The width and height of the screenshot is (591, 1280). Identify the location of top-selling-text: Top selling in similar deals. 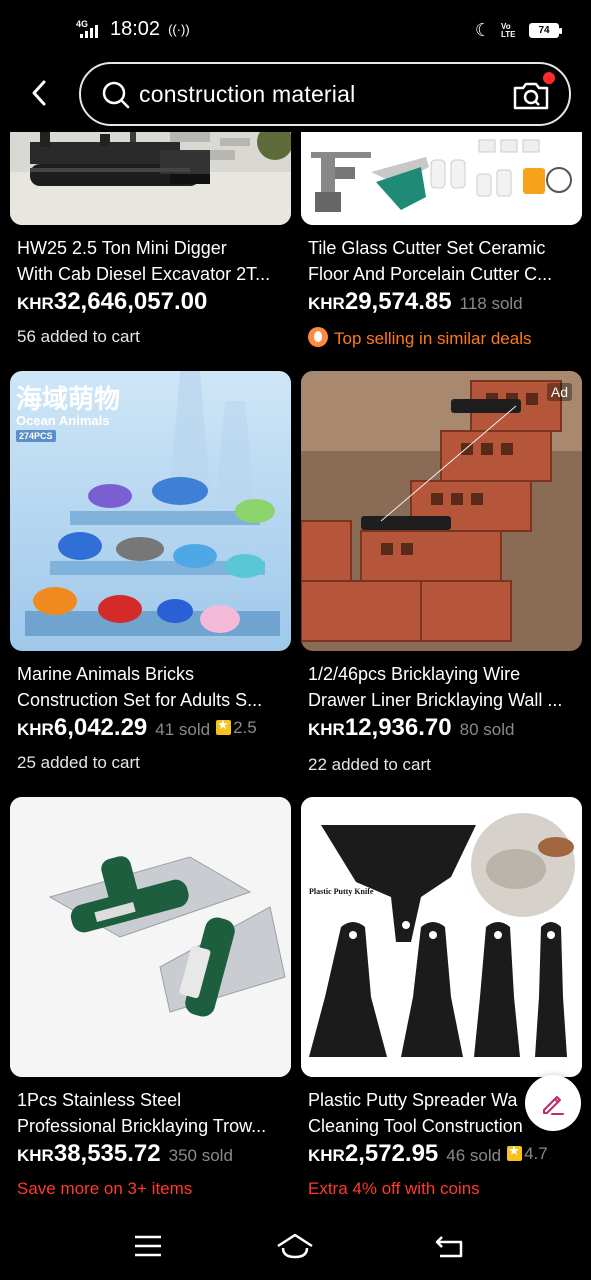
(433, 338).